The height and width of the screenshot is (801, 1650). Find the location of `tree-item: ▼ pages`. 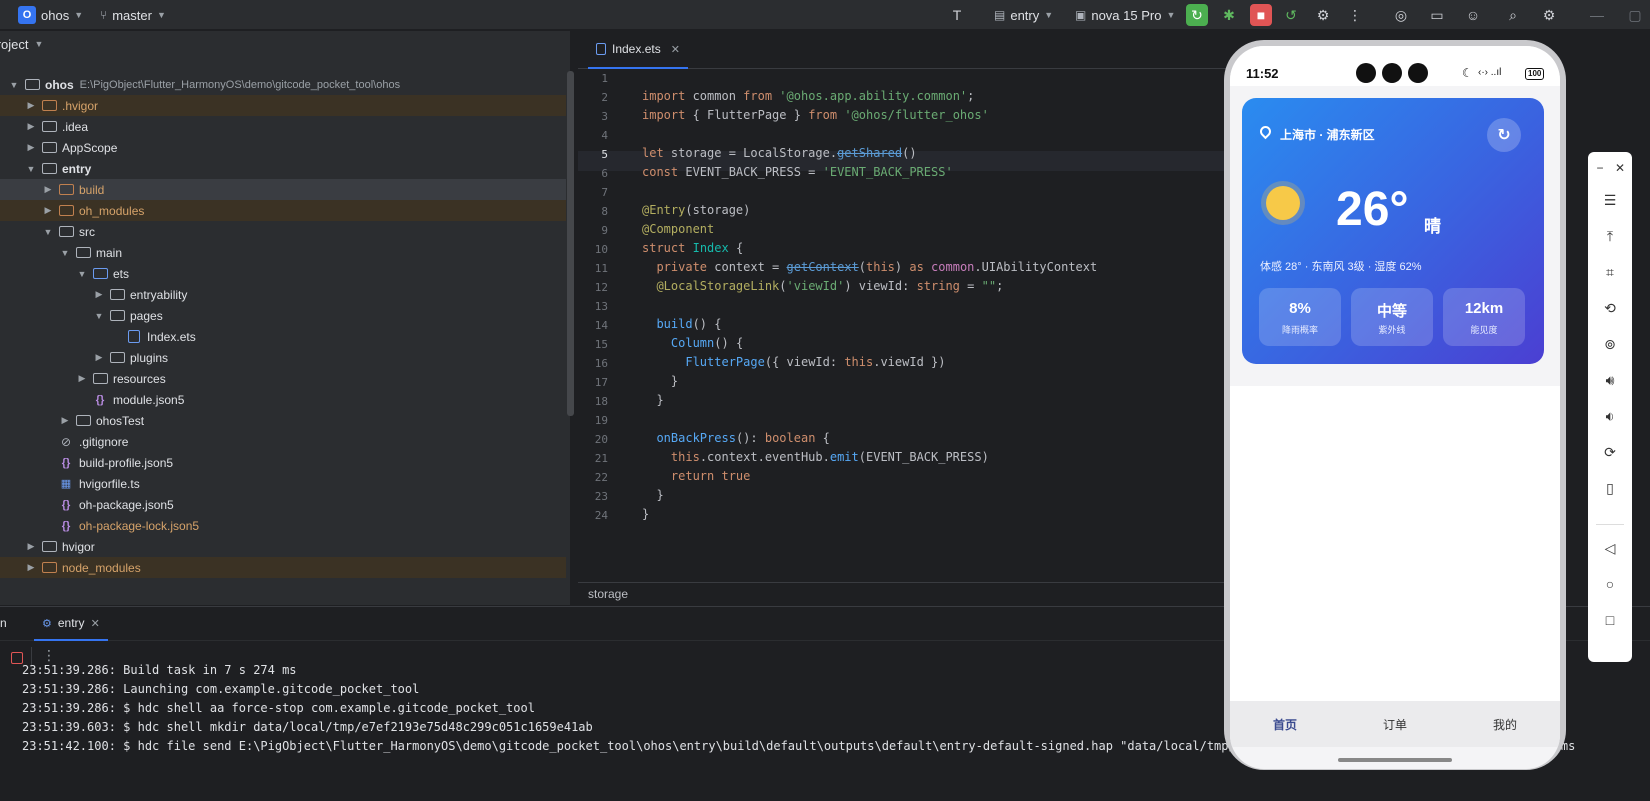

tree-item: ▼ pages is located at coordinates (283, 315).